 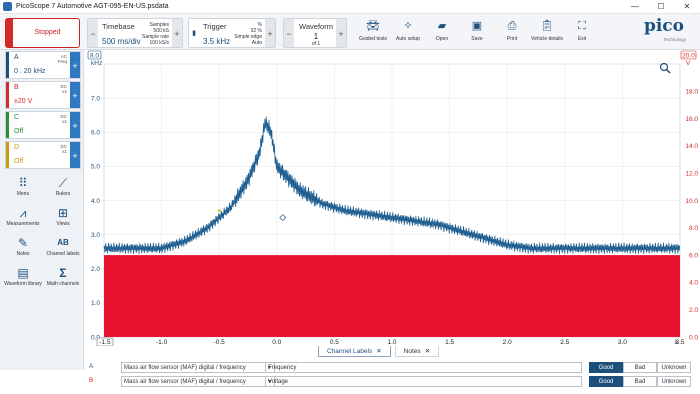 What do you see at coordinates (354, 351) in the screenshot?
I see `tab-channel-labels: Channel Labels ✕` at bounding box center [354, 351].